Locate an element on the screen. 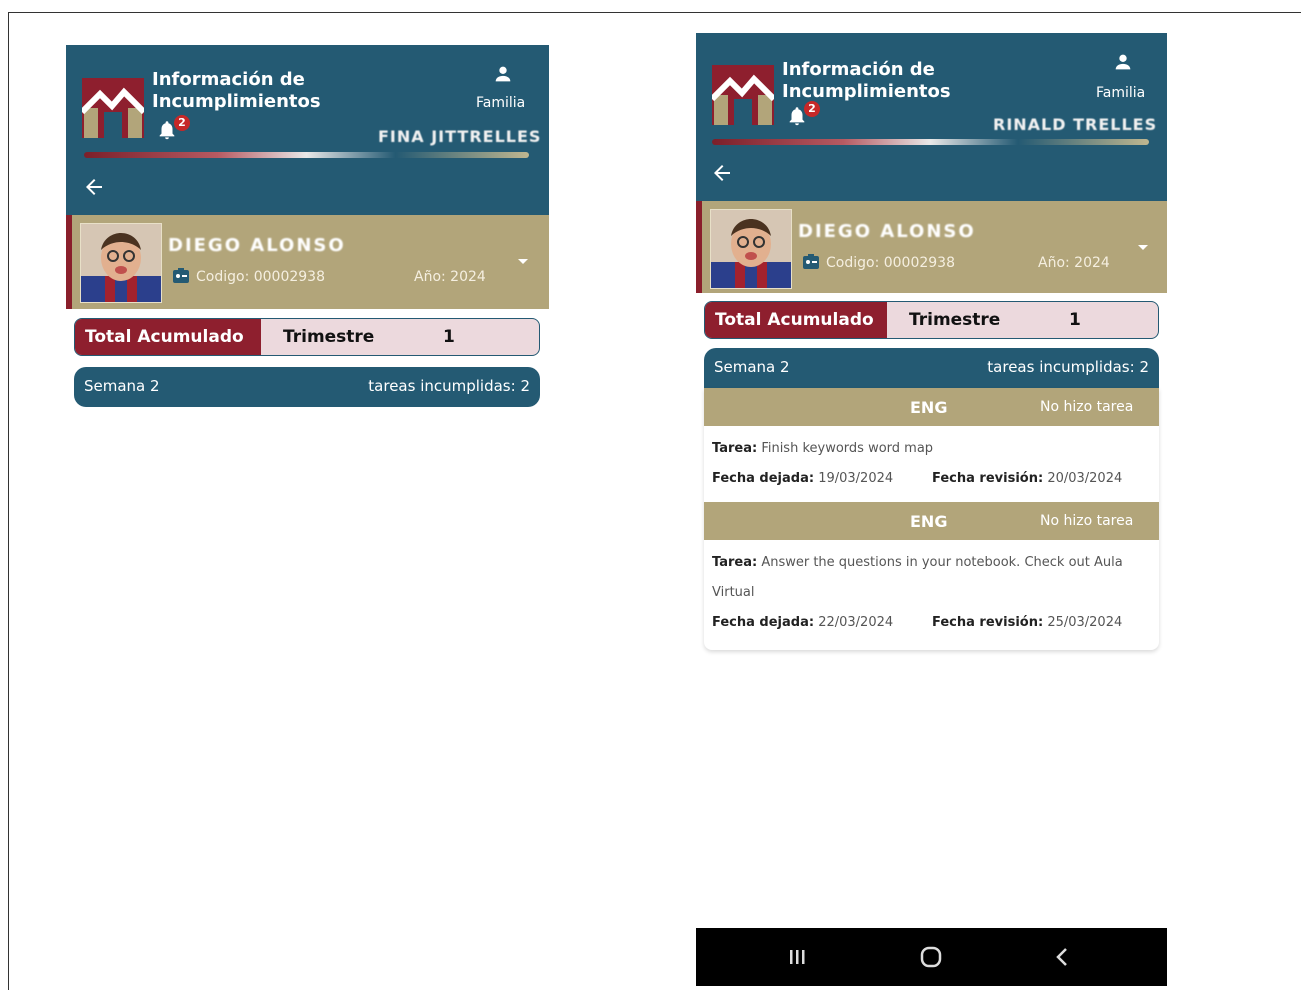 The image size is (1301, 990). parent-name: RINALD TRELLES is located at coordinates (1075, 124).